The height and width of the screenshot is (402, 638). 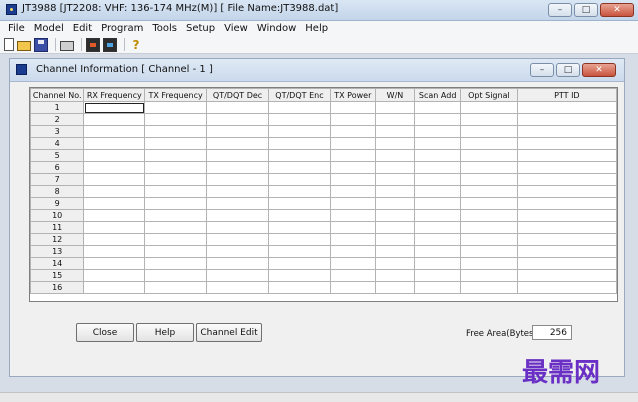 I want to click on column-header: TX Power, so click(x=352, y=95).